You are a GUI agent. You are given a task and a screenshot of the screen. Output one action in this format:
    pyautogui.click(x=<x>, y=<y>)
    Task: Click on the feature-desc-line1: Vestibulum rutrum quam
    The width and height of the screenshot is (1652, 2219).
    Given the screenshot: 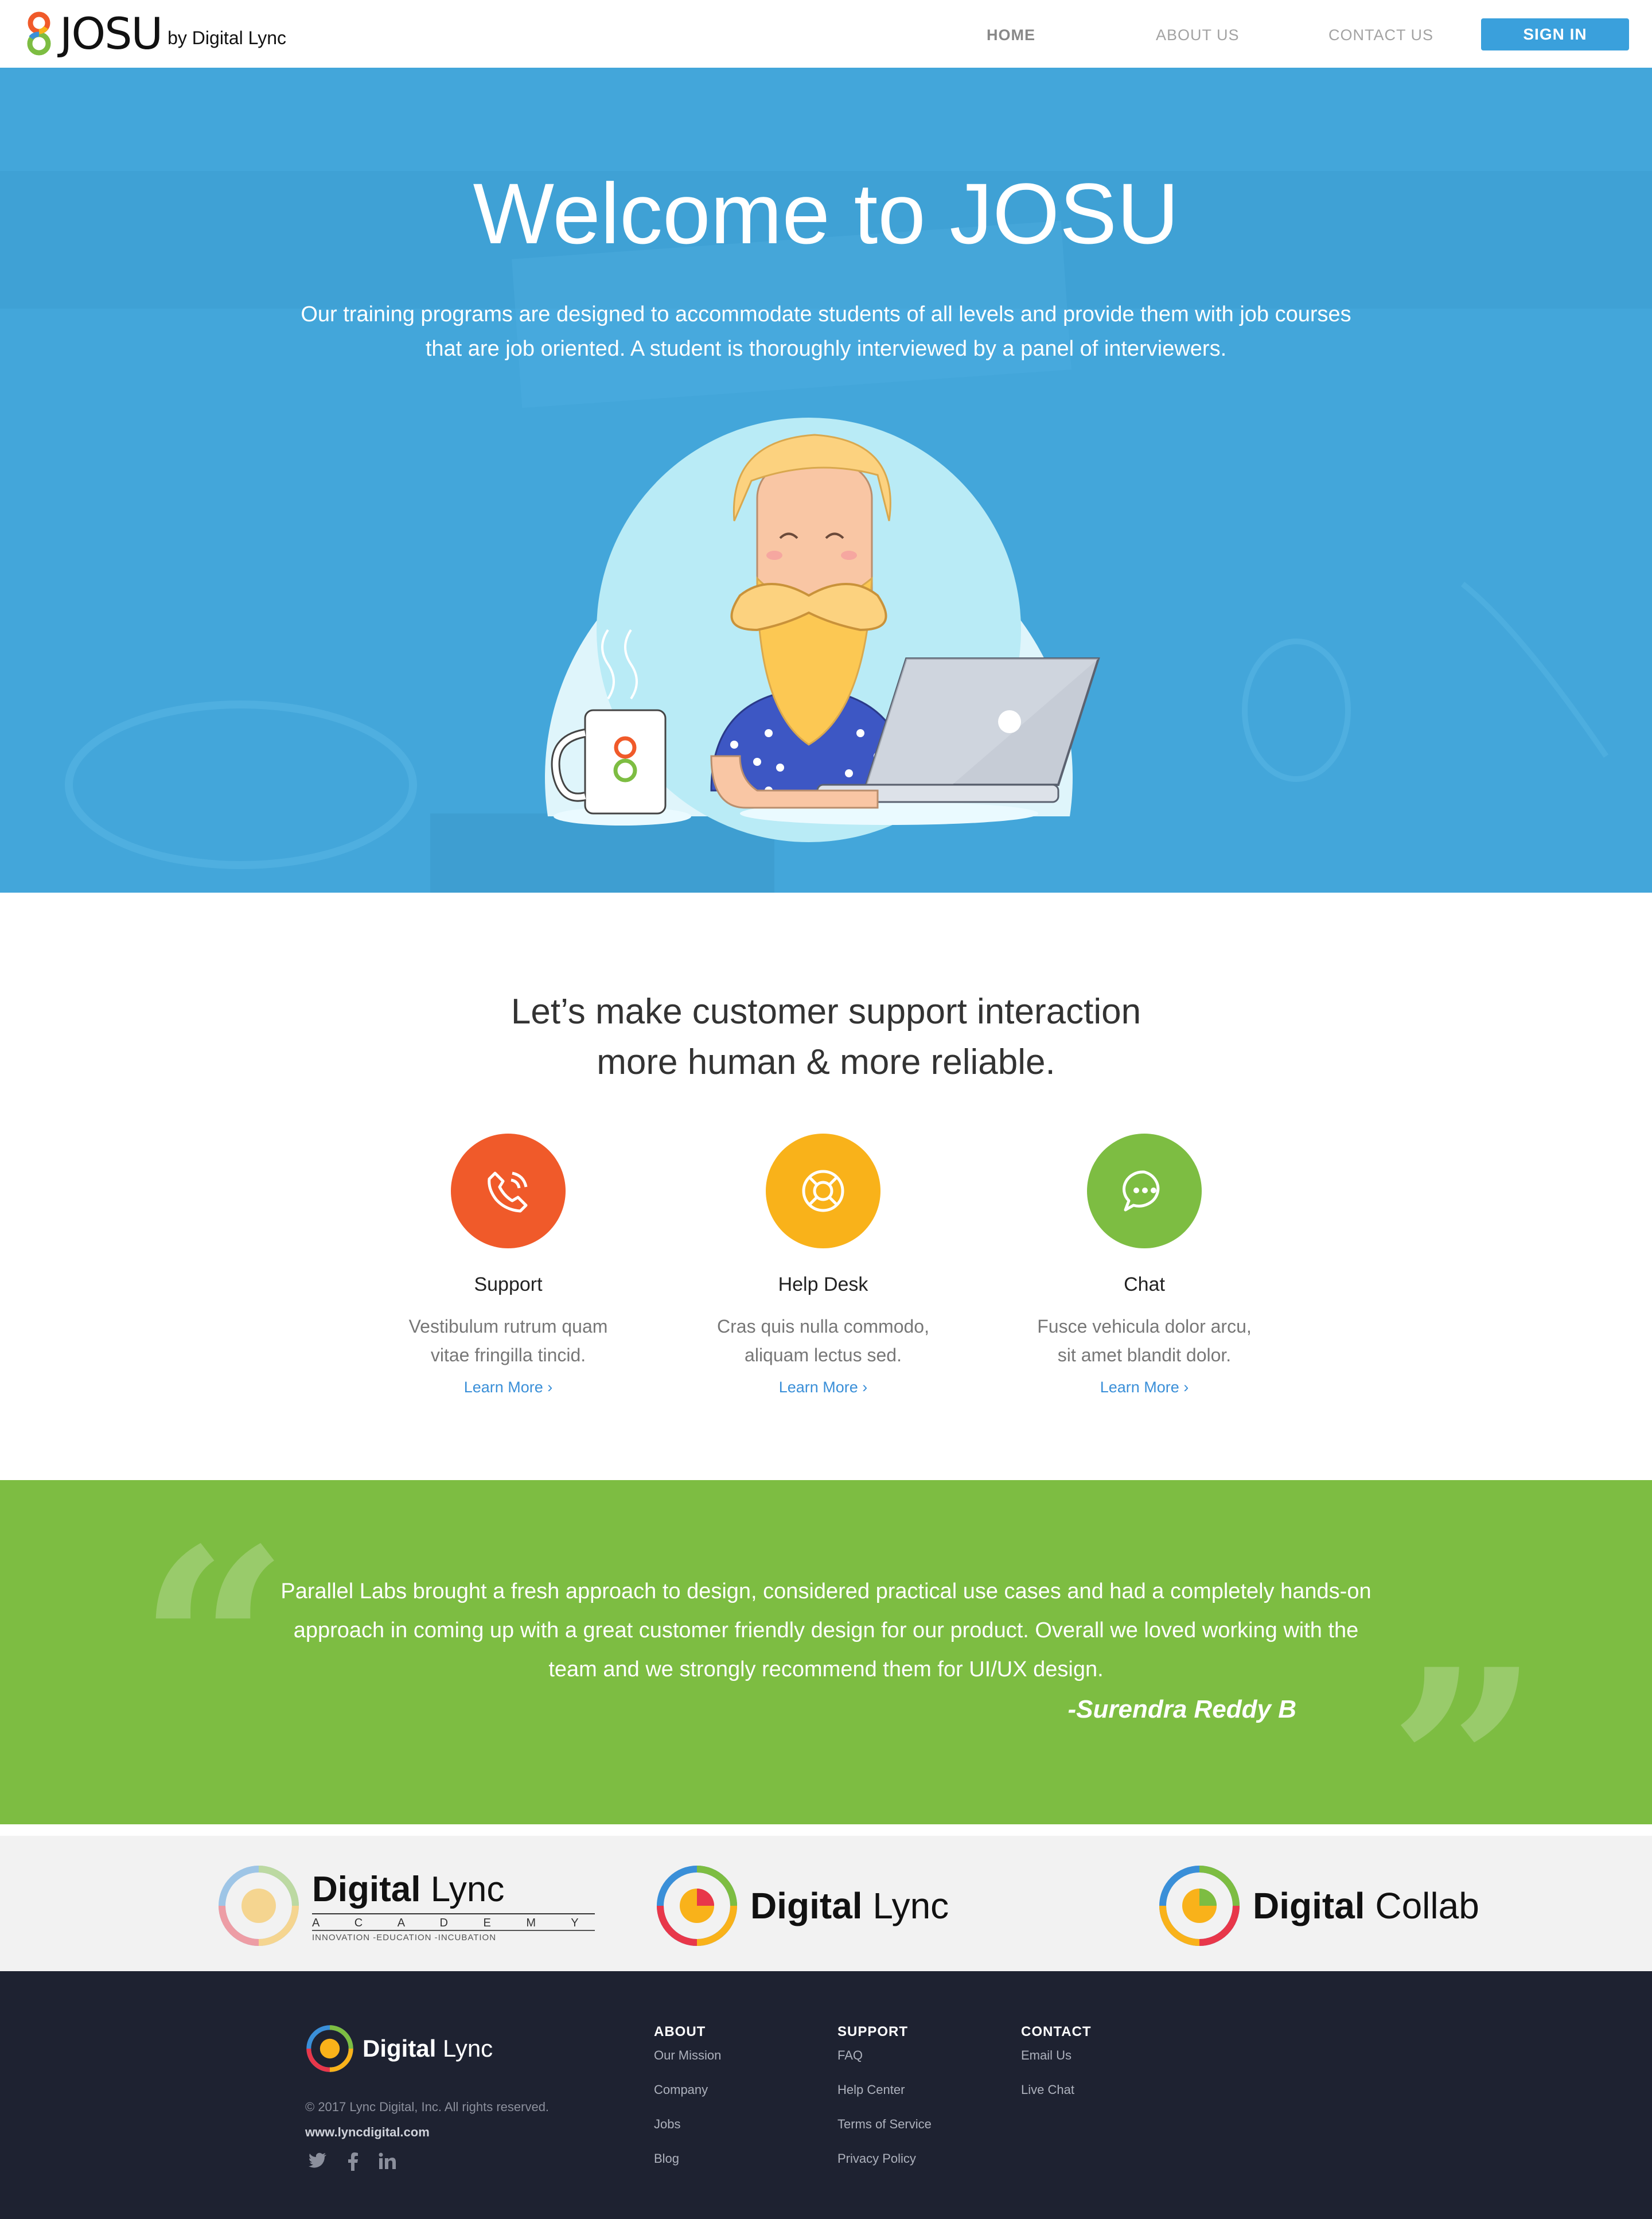 What is the action you would take?
    pyautogui.click(x=508, y=1326)
    